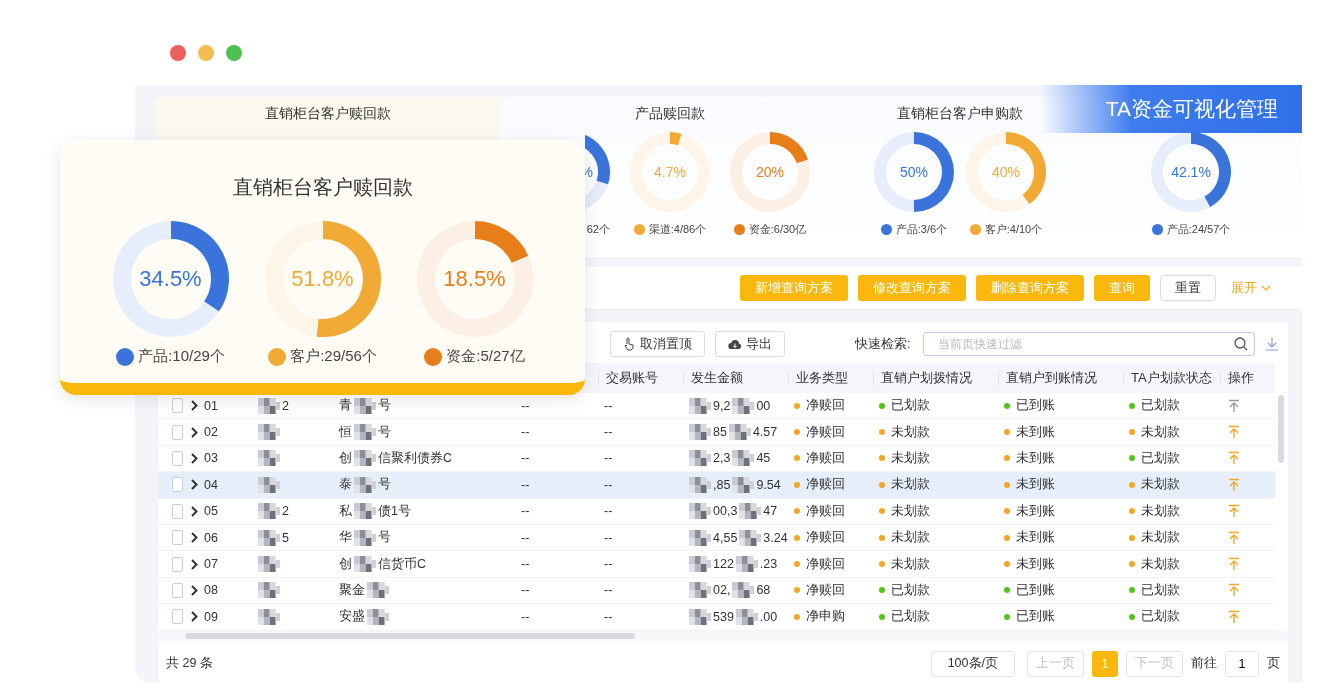 The width and height of the screenshot is (1320, 696). Describe the element at coordinates (345, 458) in the screenshot. I see `table-cell-fragment: 创` at that location.